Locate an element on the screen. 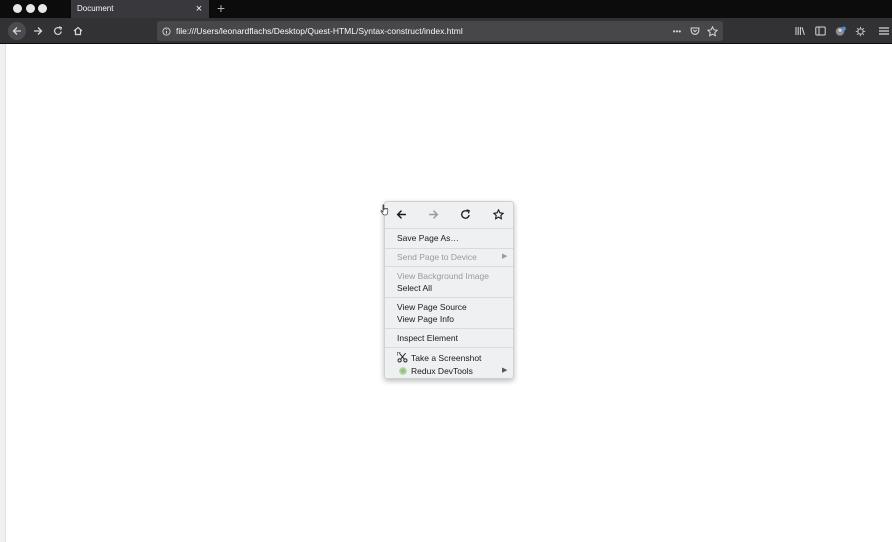  back-button is located at coordinates (17, 31).